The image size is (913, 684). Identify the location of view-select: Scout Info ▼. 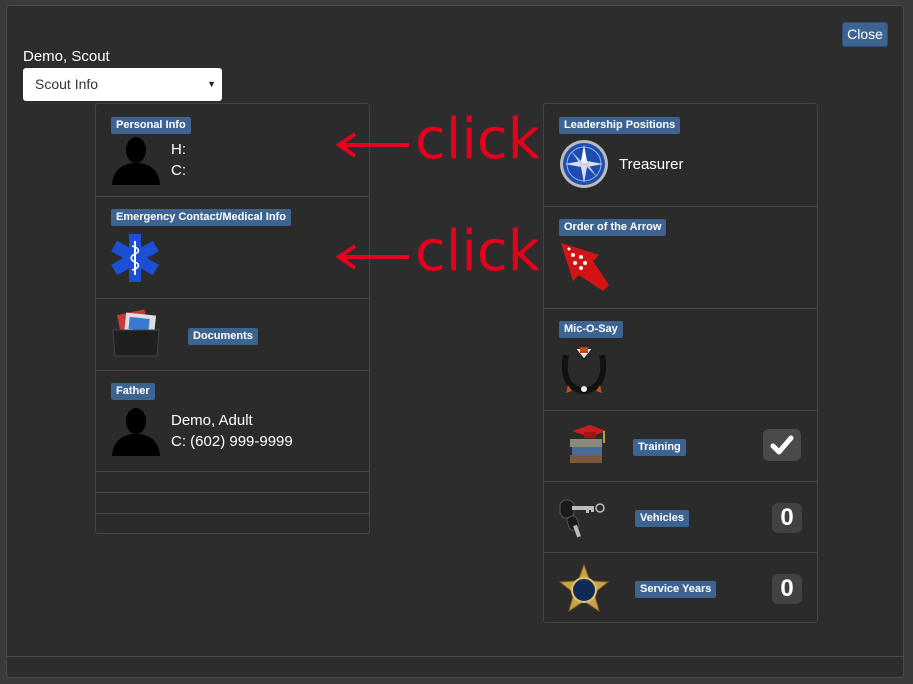
(122, 84).